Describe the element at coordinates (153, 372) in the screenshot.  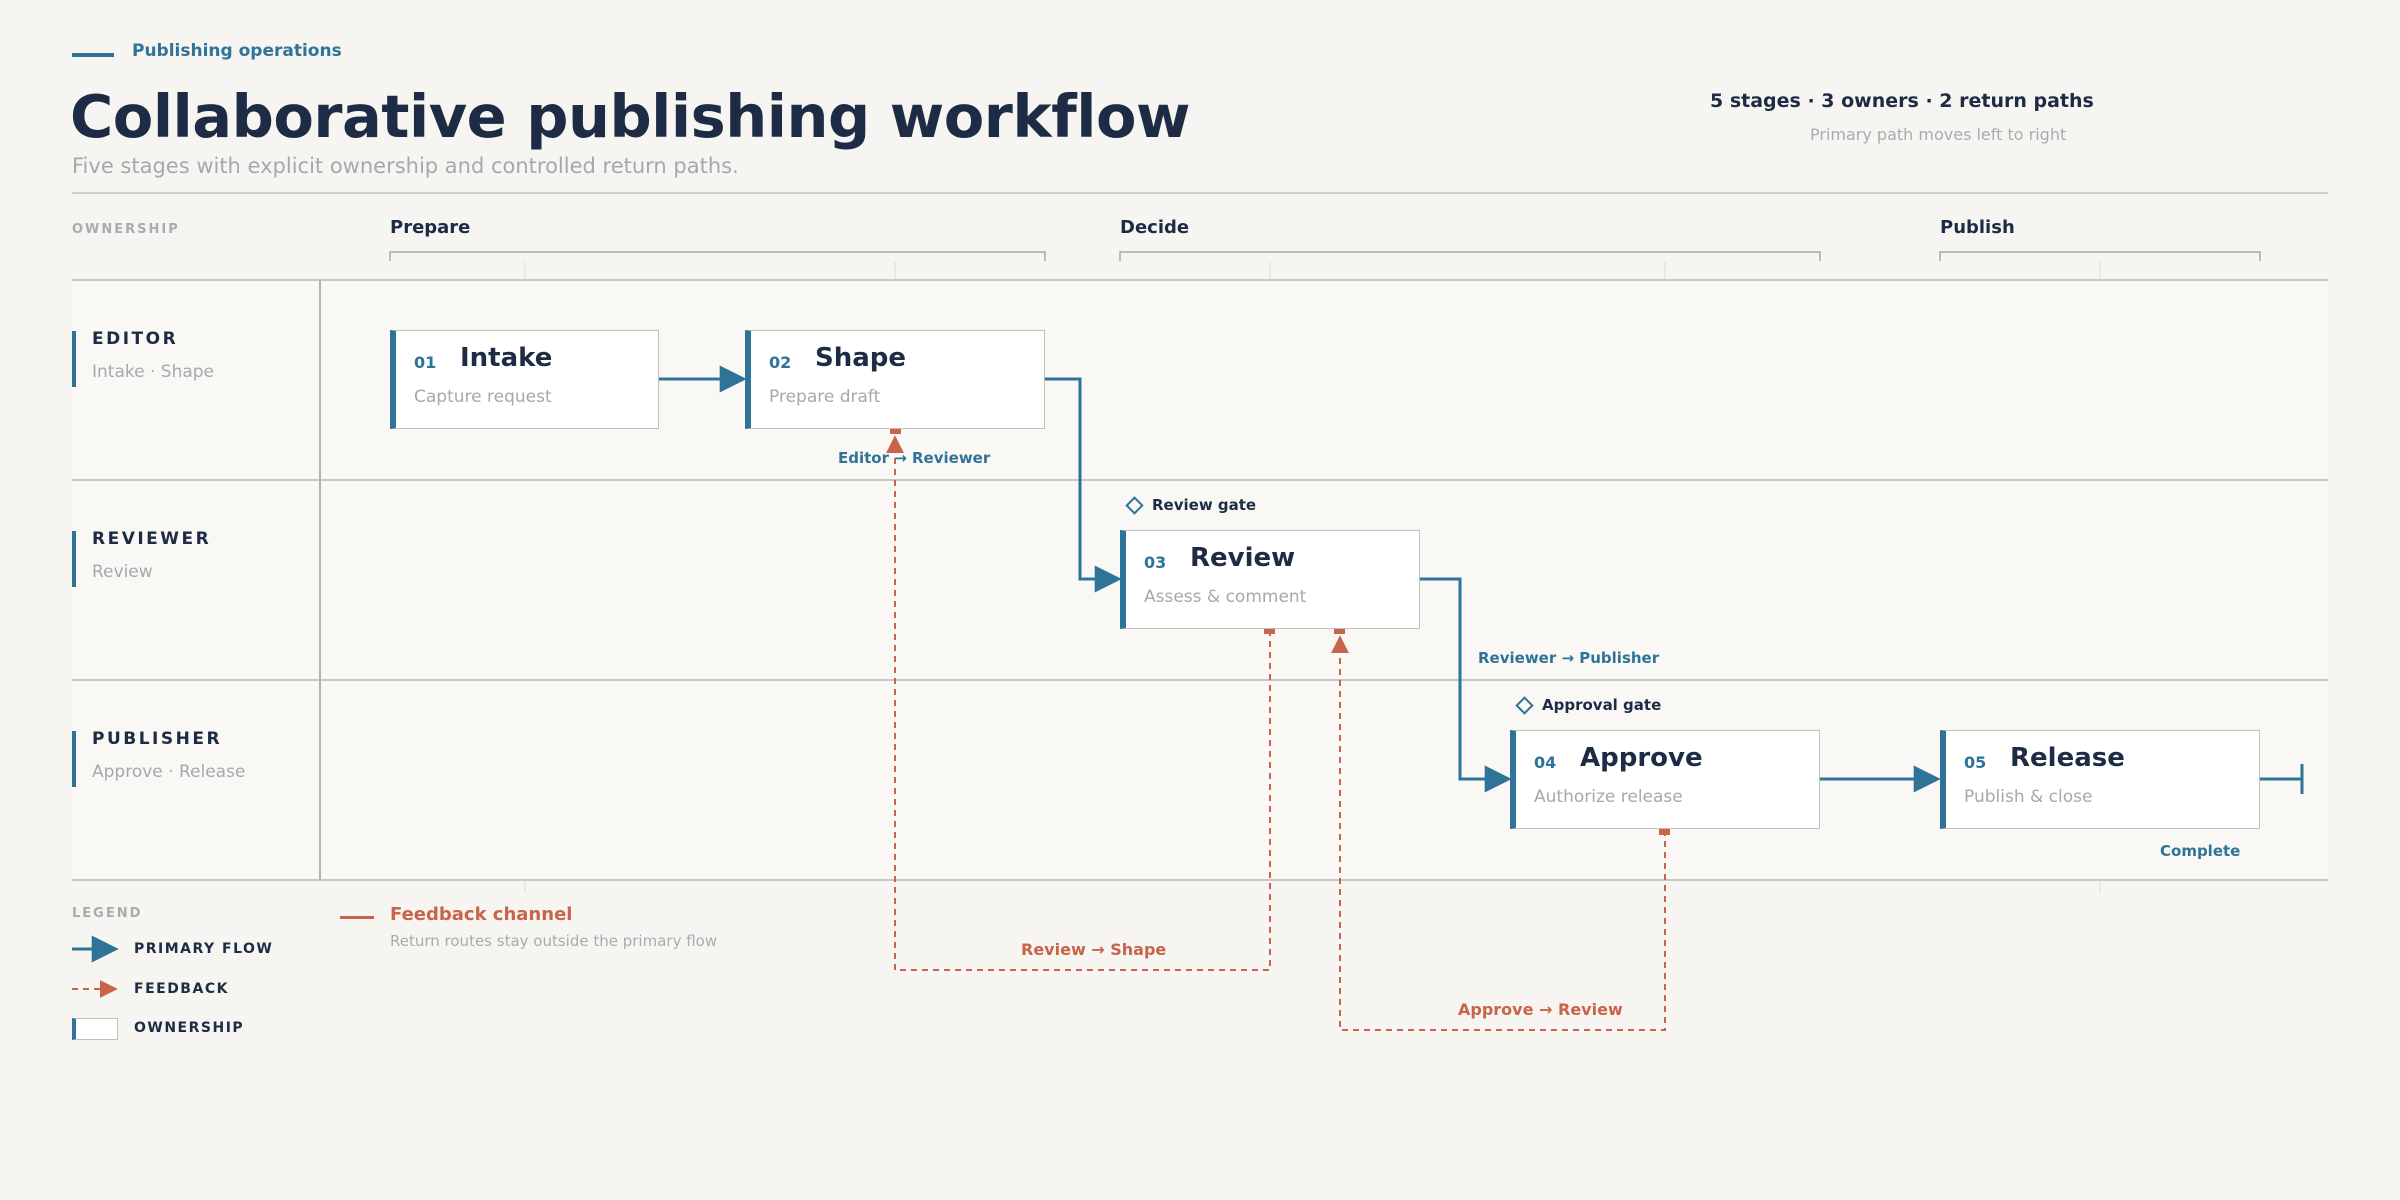
I see `lane-editor-stages: Intake · Shape` at that location.